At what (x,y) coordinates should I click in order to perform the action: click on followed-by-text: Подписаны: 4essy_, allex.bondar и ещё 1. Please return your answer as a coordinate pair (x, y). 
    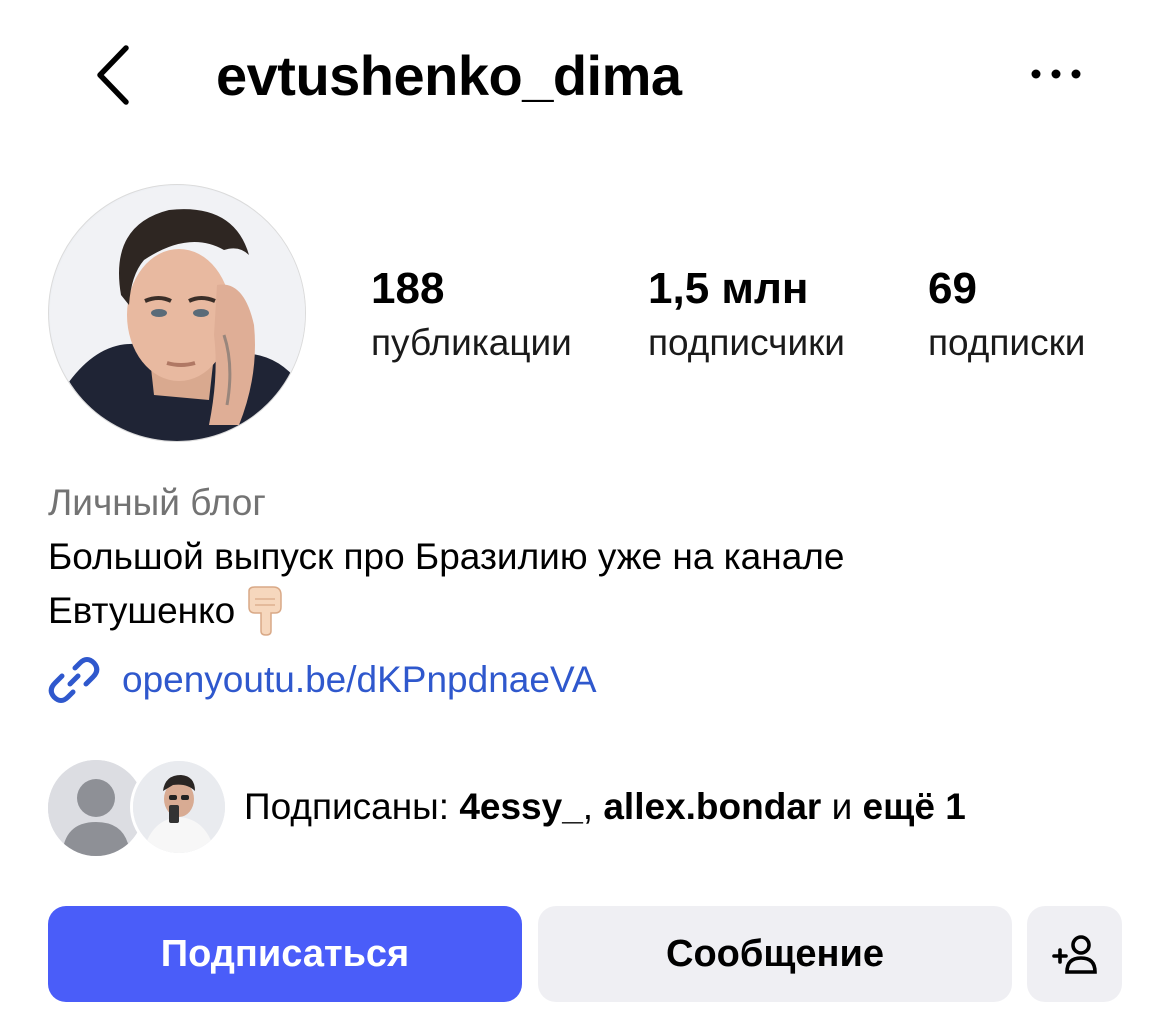
    Looking at the image, I should click on (605, 807).